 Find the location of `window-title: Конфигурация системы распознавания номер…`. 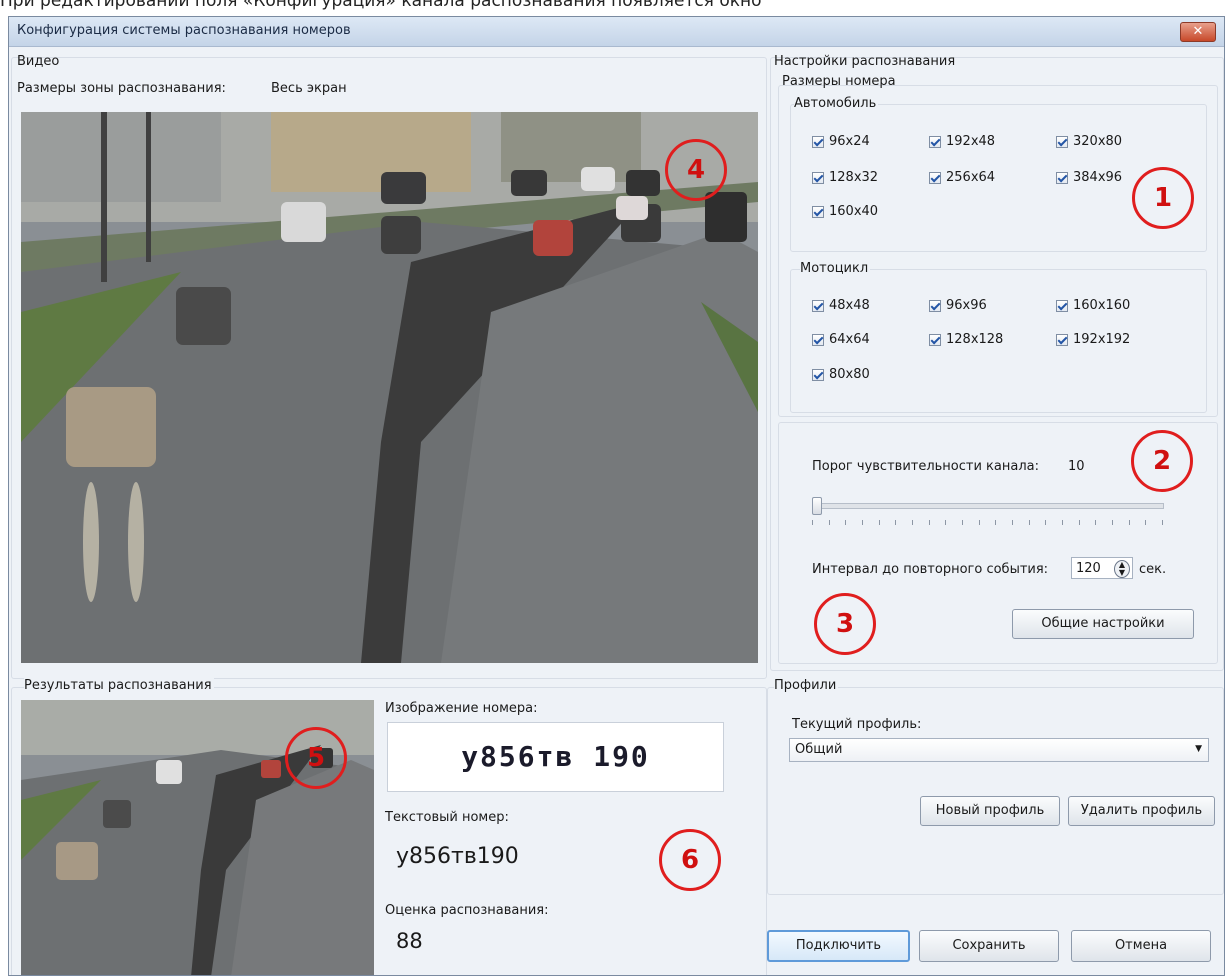

window-title: Конфигурация системы распознавания номер… is located at coordinates (184, 30).